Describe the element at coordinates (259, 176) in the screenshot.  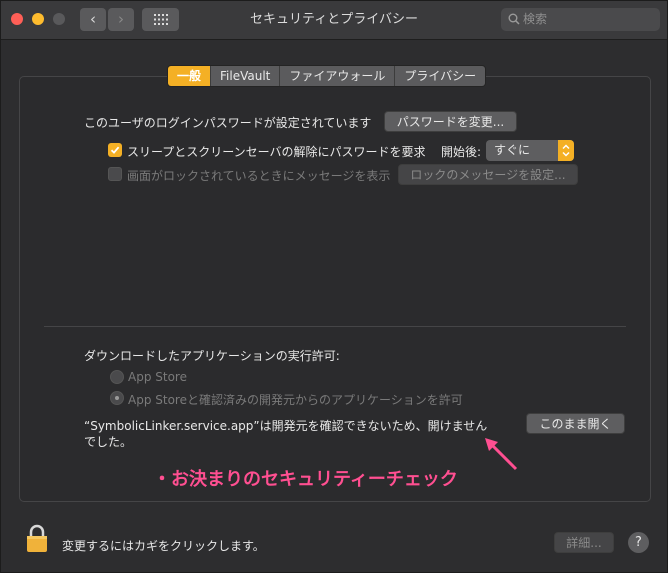
I see `lock-message-label: 画面がロックされているときにメッセージを表示` at that location.